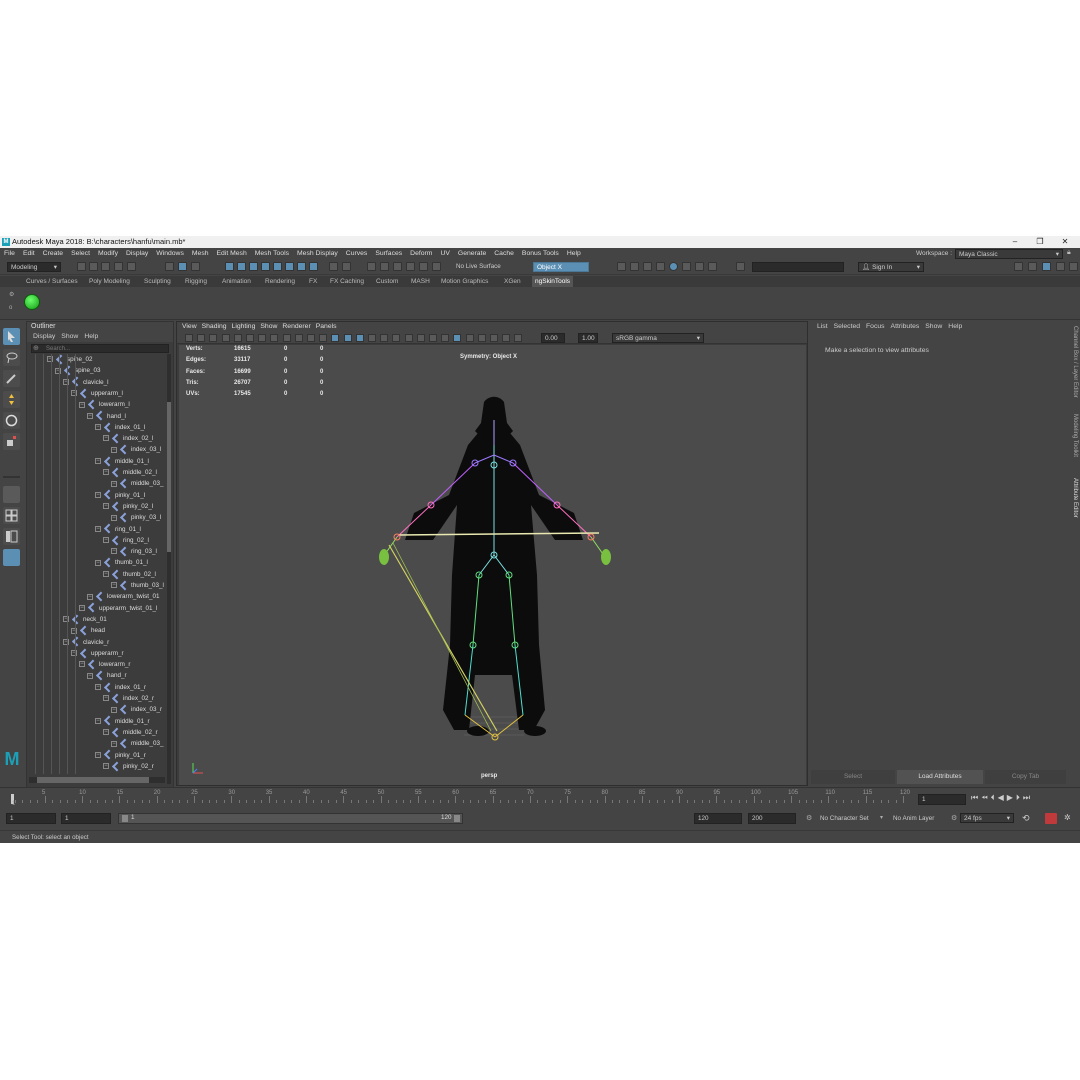 The height and width of the screenshot is (1080, 1080). What do you see at coordinates (196, 281) in the screenshot?
I see `shelf-tab-rigging: Rigging` at bounding box center [196, 281].